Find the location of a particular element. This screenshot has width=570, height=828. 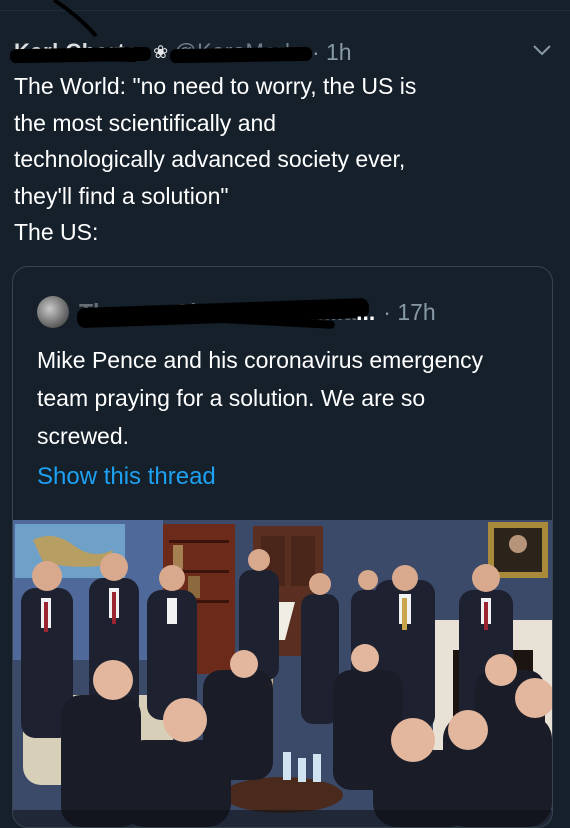

avatar is located at coordinates (53, 312).